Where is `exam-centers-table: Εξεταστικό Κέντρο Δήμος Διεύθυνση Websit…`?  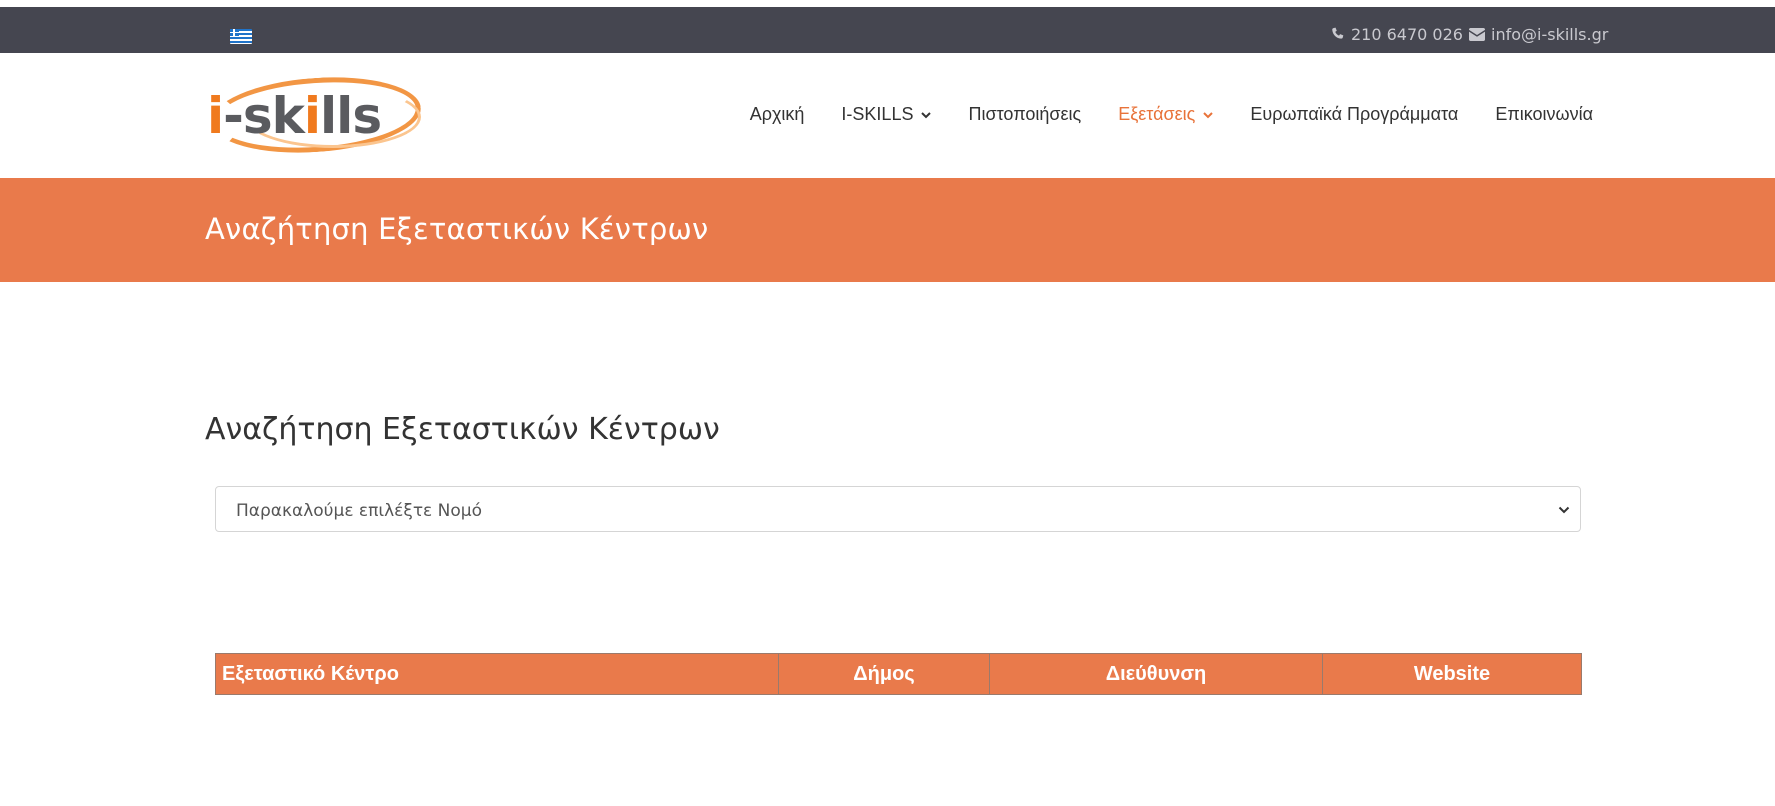 exam-centers-table: Εξεταστικό Κέντρο Δήμος Διεύθυνση Websit… is located at coordinates (898, 674).